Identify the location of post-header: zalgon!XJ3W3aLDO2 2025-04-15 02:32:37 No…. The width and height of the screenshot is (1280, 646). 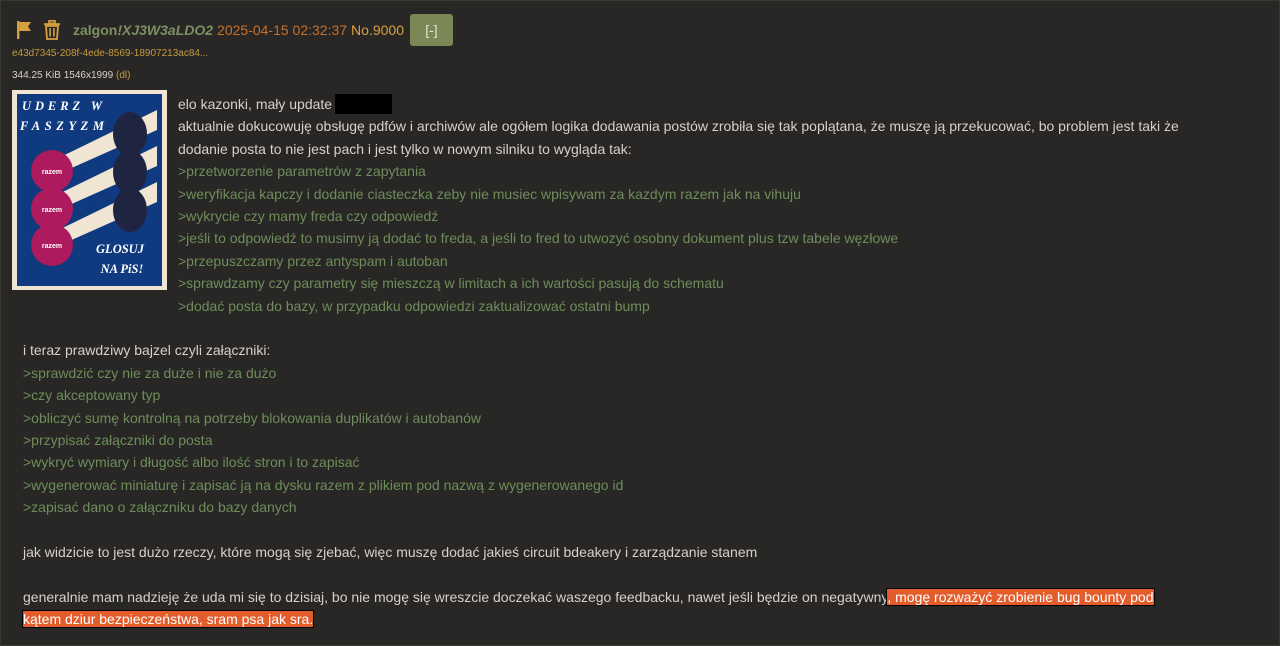
(233, 30).